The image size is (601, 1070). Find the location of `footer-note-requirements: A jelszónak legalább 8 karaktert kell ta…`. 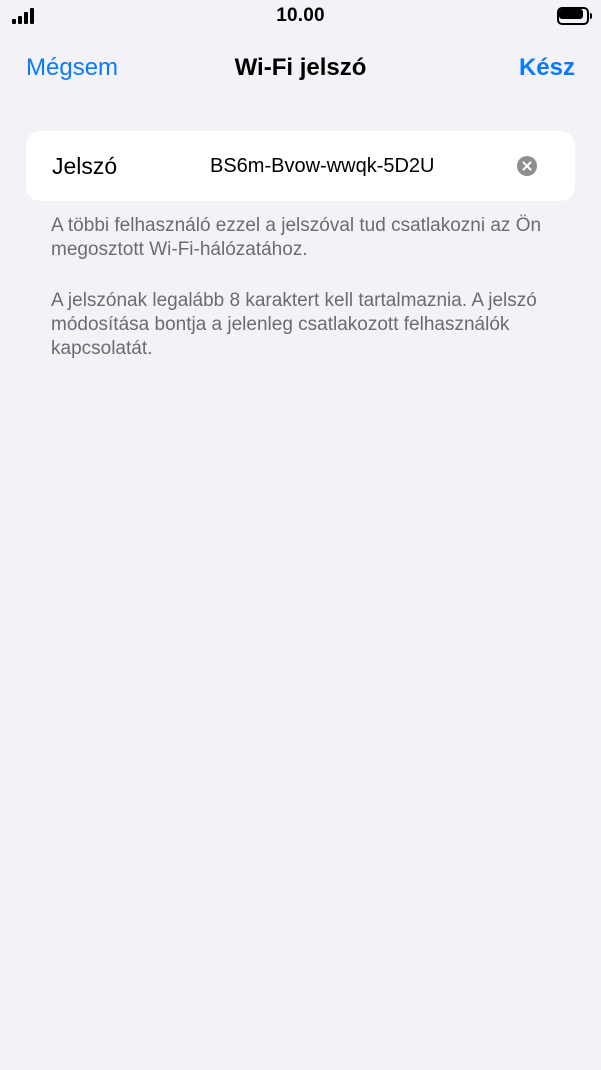

footer-note-requirements: A jelszónak legalább 8 karaktert kell ta… is located at coordinates (294, 324).